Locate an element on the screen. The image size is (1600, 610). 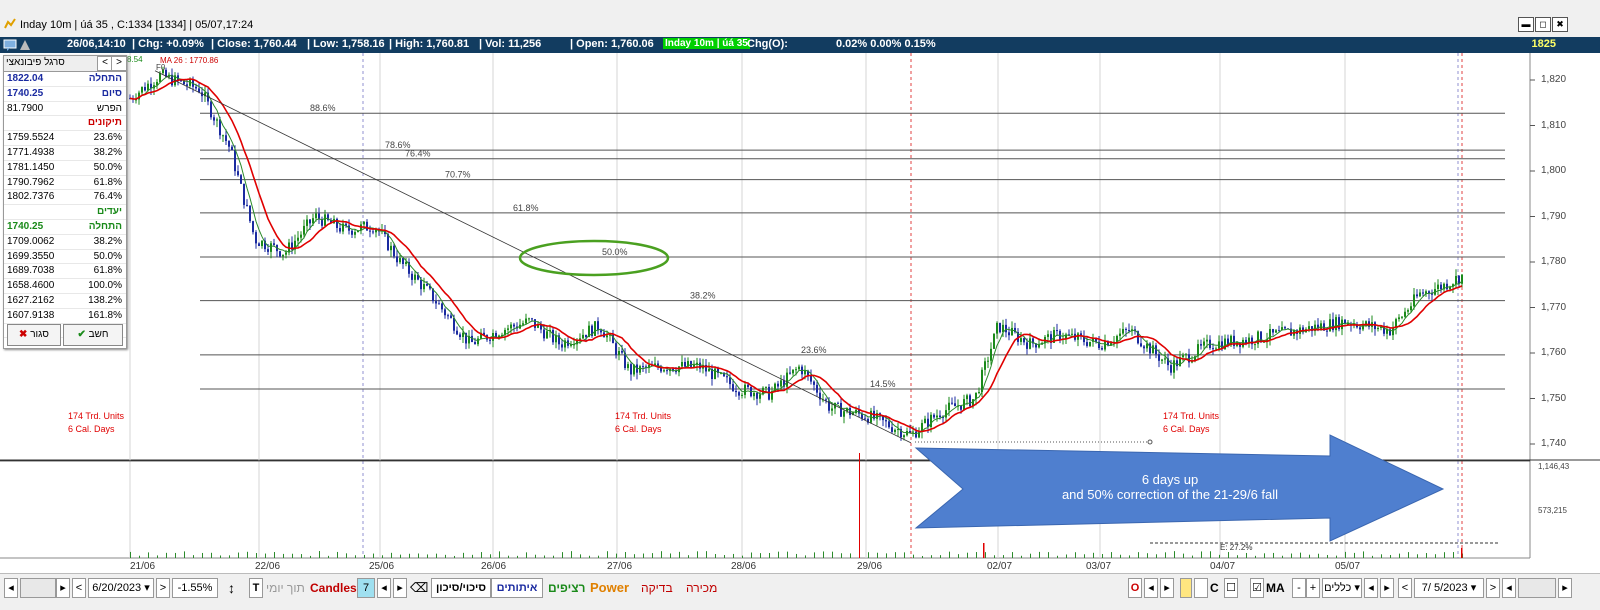
info-last-price: 1825 is located at coordinates (1543, 44).